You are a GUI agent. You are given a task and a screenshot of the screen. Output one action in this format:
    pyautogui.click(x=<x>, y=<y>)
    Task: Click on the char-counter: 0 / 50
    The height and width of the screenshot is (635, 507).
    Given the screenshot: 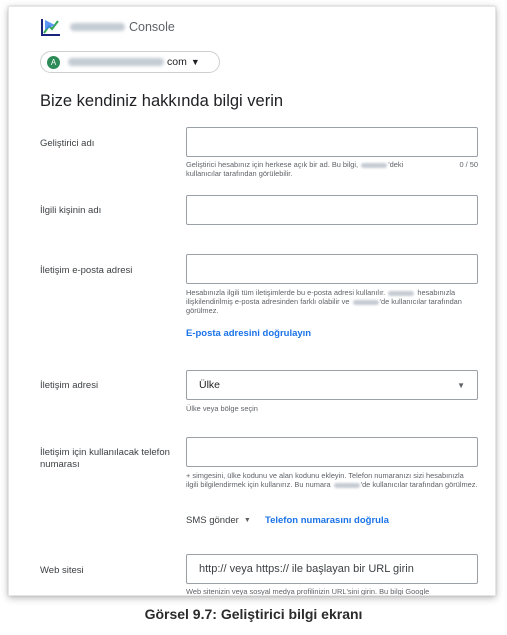 What is the action you would take?
    pyautogui.click(x=469, y=164)
    